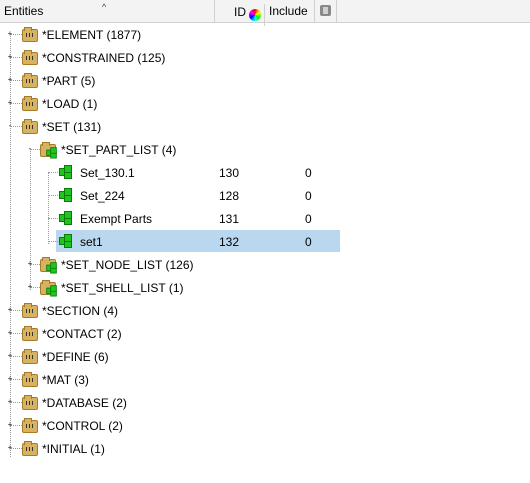 Image resolution: width=530 pixels, height=483 pixels. I want to click on include-header-label: Include, so click(288, 11).